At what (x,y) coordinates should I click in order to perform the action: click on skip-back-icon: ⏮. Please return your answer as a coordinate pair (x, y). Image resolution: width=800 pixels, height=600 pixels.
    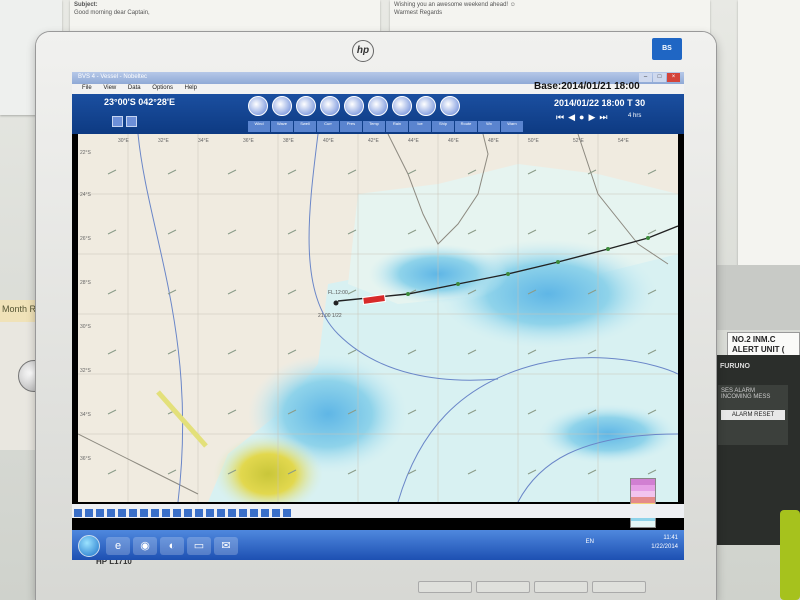
    Looking at the image, I should click on (560, 117).